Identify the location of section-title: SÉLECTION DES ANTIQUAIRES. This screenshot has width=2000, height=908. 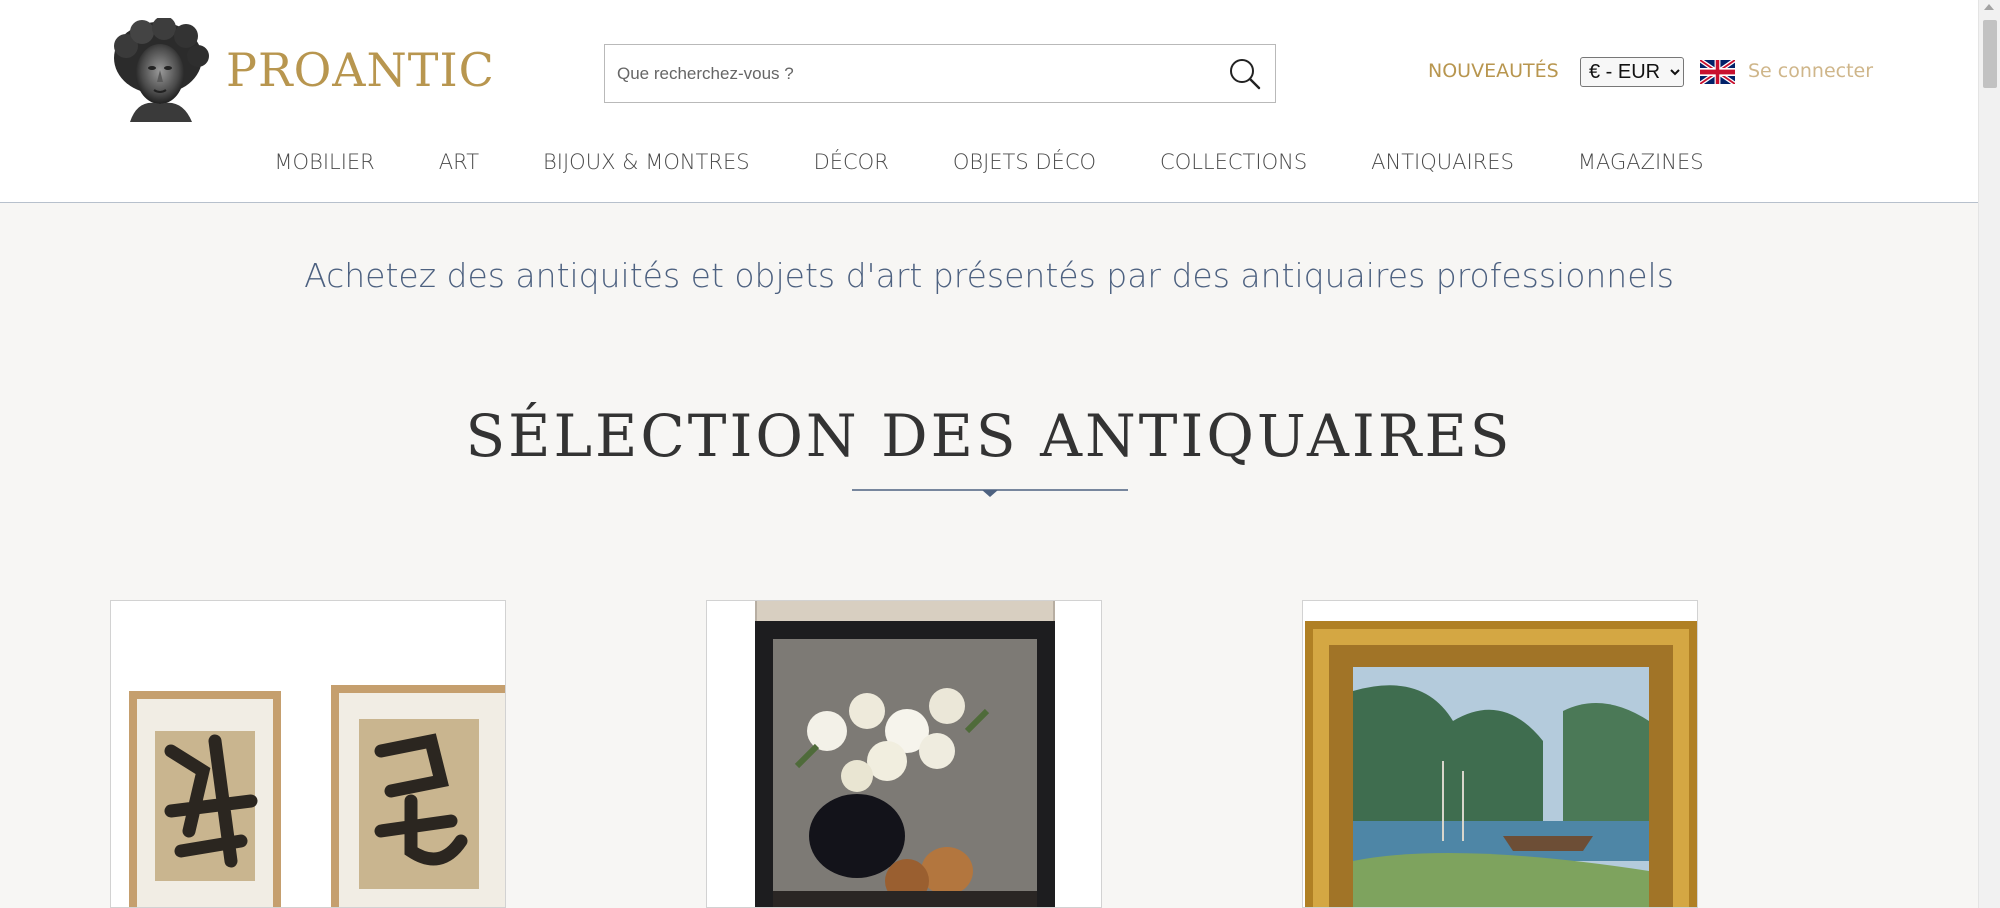
(989, 436).